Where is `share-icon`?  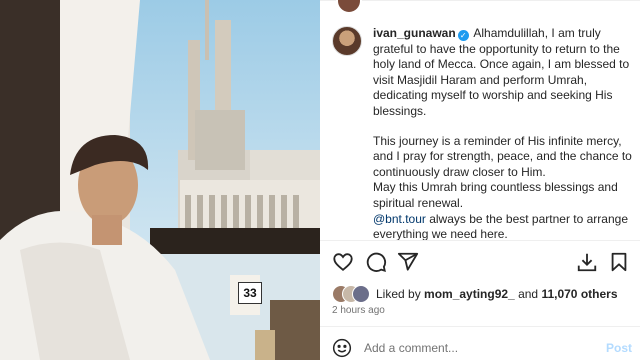
share-icon is located at coordinates (409, 263).